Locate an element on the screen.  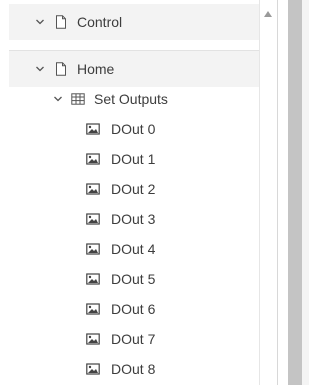
panel-divider is located at coordinates (277, 192).